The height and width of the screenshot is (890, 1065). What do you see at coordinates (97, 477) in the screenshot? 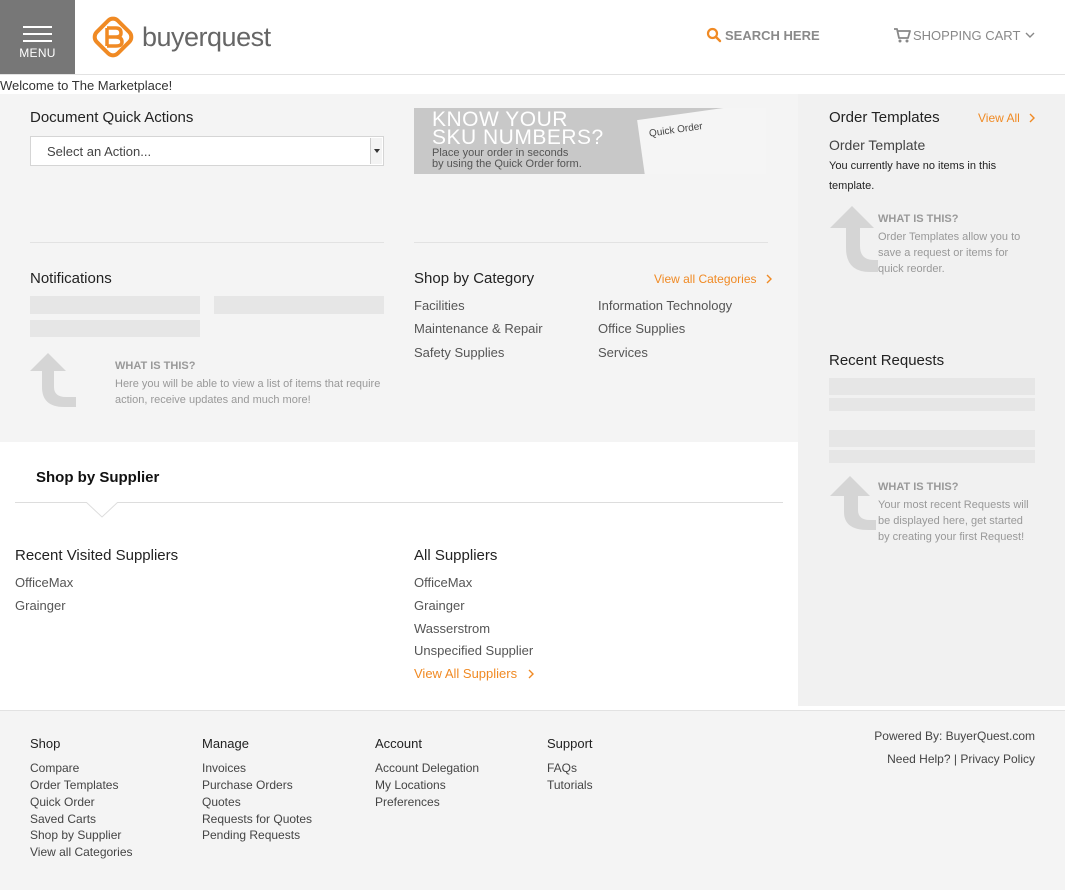
I see `tab-shop-by-supplier: Shop by Supplier` at bounding box center [97, 477].